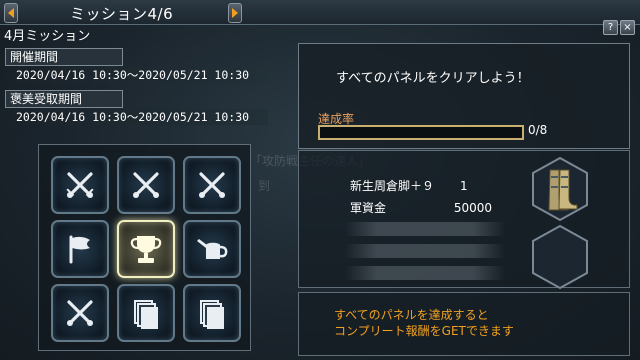  I want to click on reward-item-qty: 1, so click(464, 186).